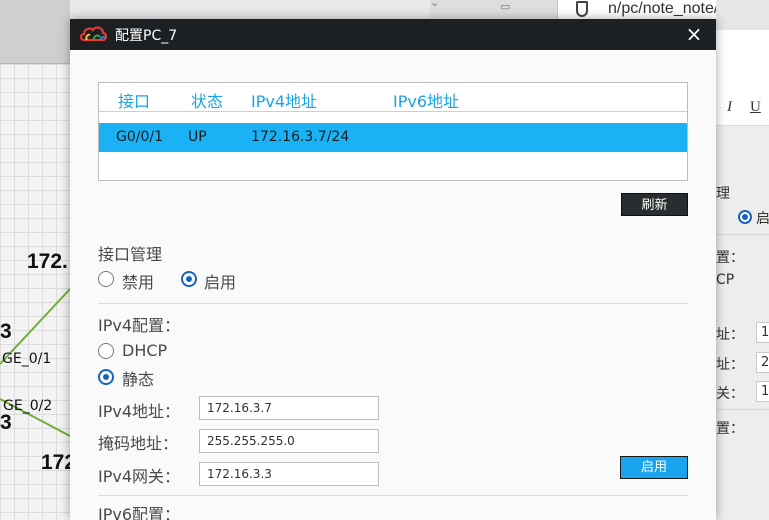 The image size is (769, 520). I want to click on column-header-ipv6: IPv6地址, so click(426, 100).